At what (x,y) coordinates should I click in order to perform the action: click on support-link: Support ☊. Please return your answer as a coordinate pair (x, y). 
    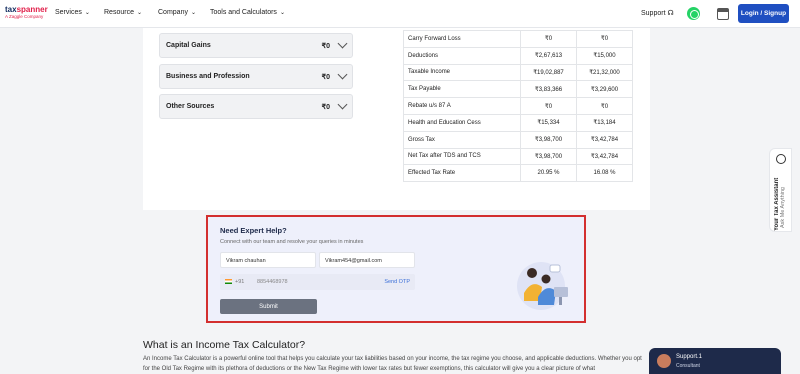
    Looking at the image, I should click on (657, 13).